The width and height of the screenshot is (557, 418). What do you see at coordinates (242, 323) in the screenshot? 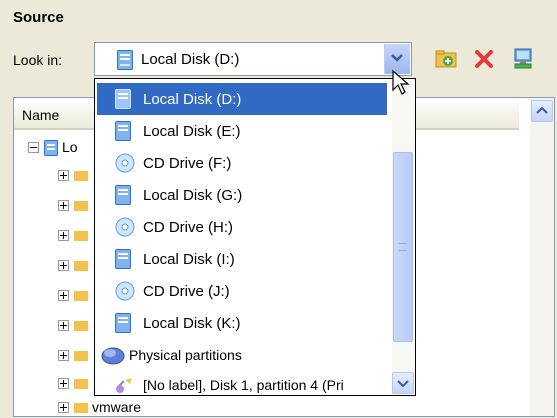
I see `dropdown-item-local-disk-k: Local Disk (K:)` at bounding box center [242, 323].